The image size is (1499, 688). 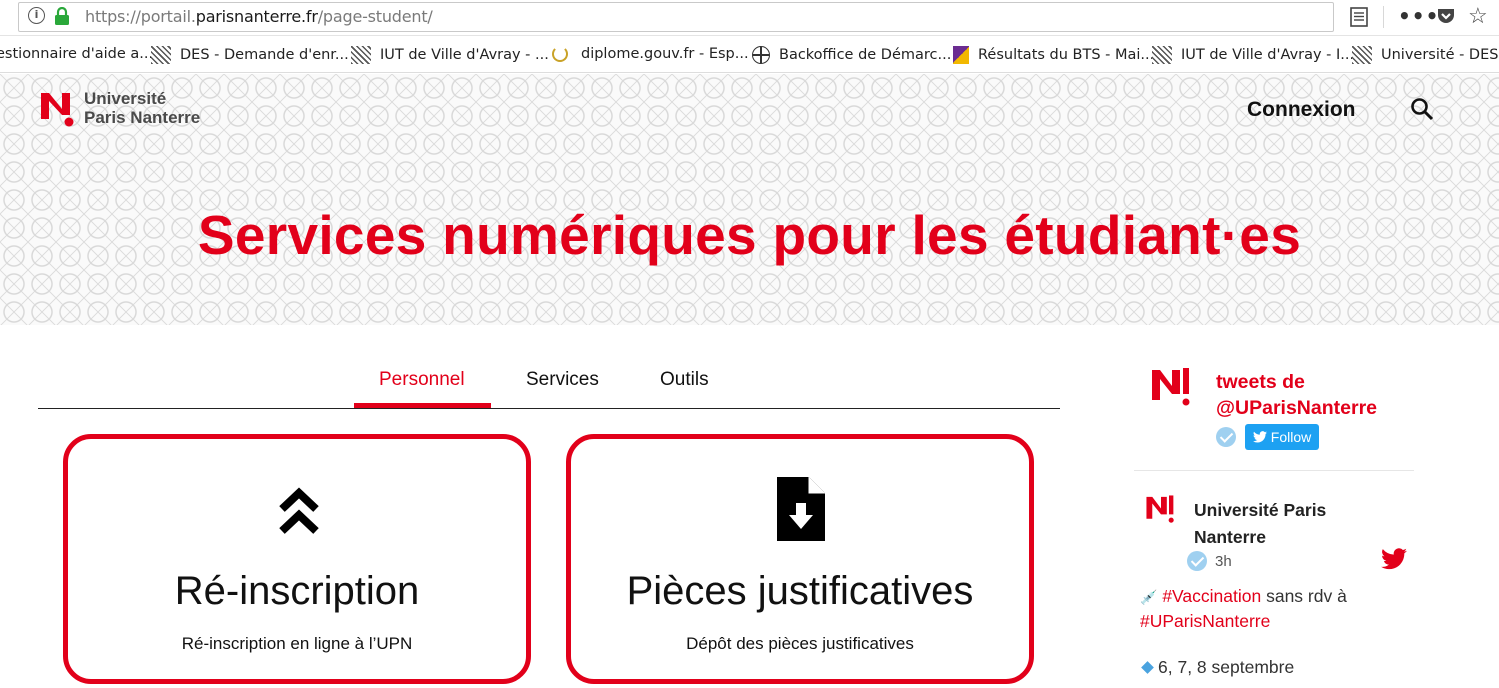 What do you see at coordinates (142, 117) in the screenshot?
I see `logo-line2: Paris Nanterre` at bounding box center [142, 117].